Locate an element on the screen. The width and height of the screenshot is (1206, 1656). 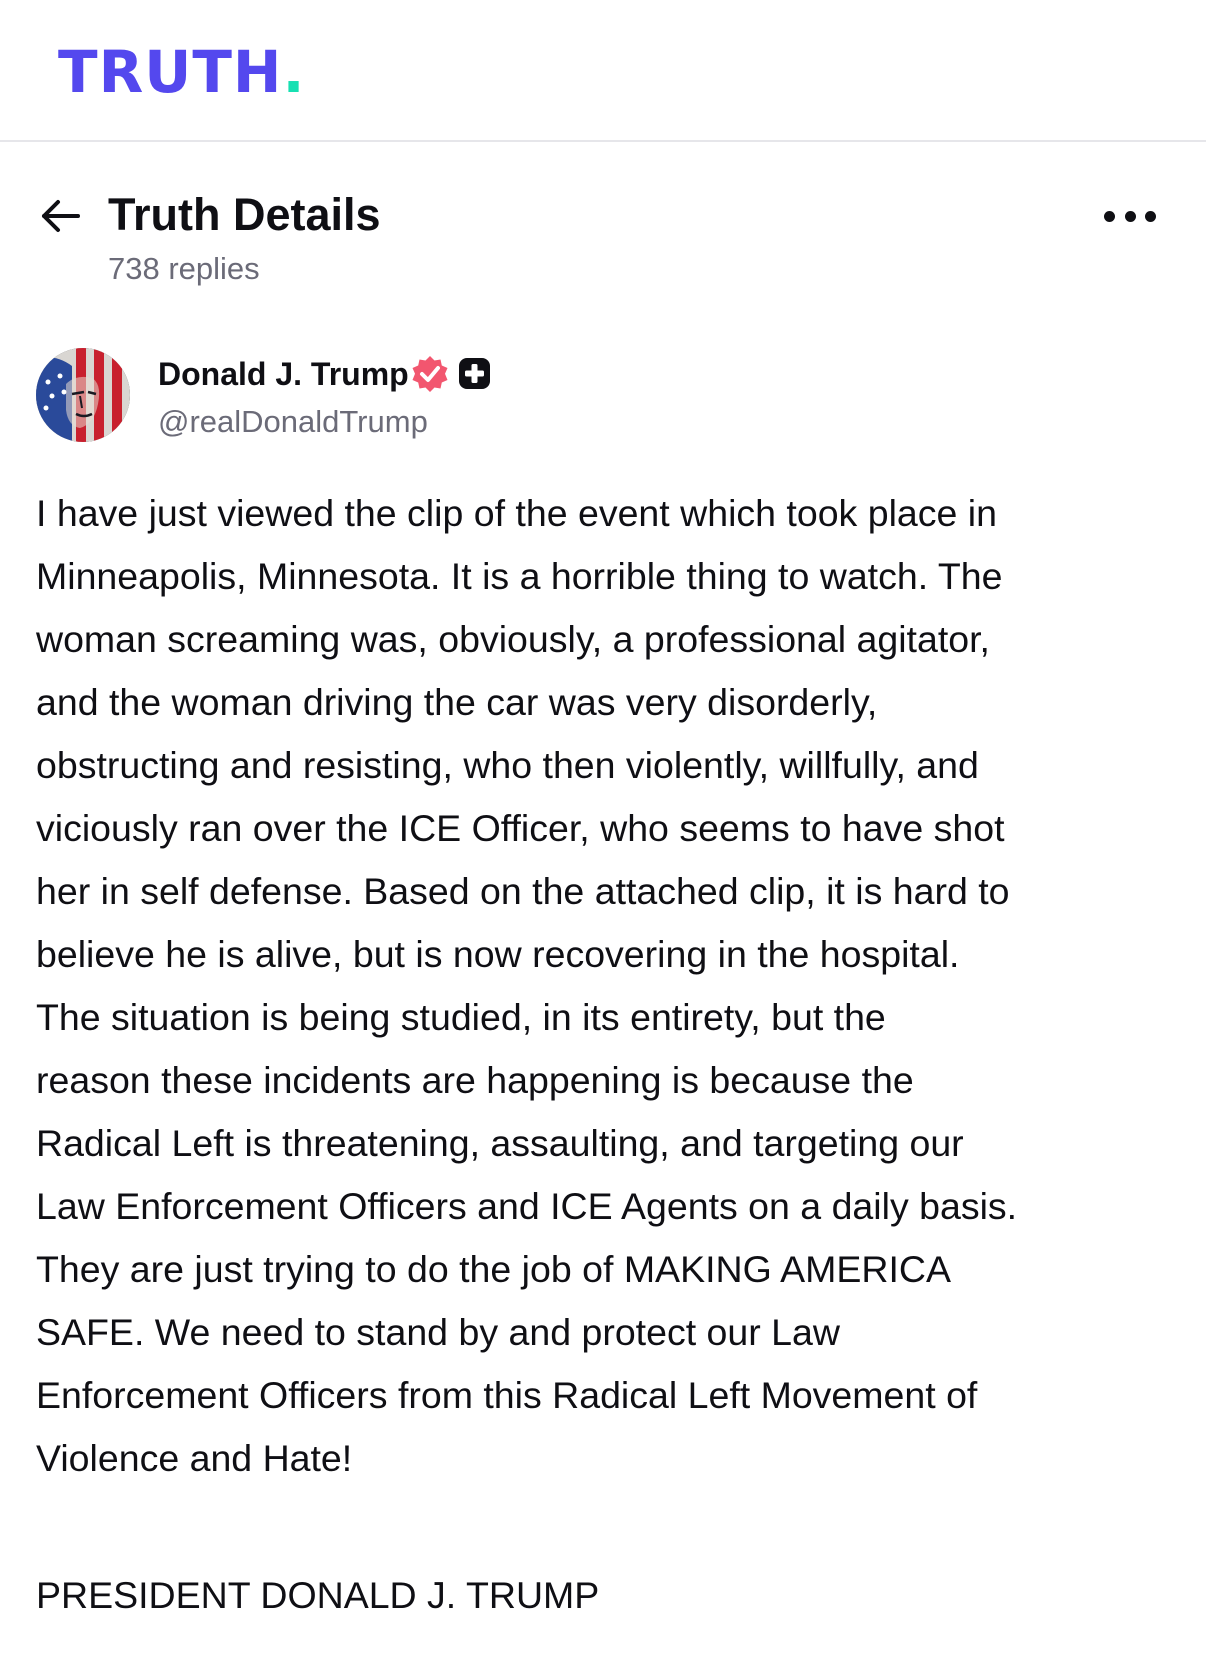
arrow-left-icon is located at coordinates (61, 216).